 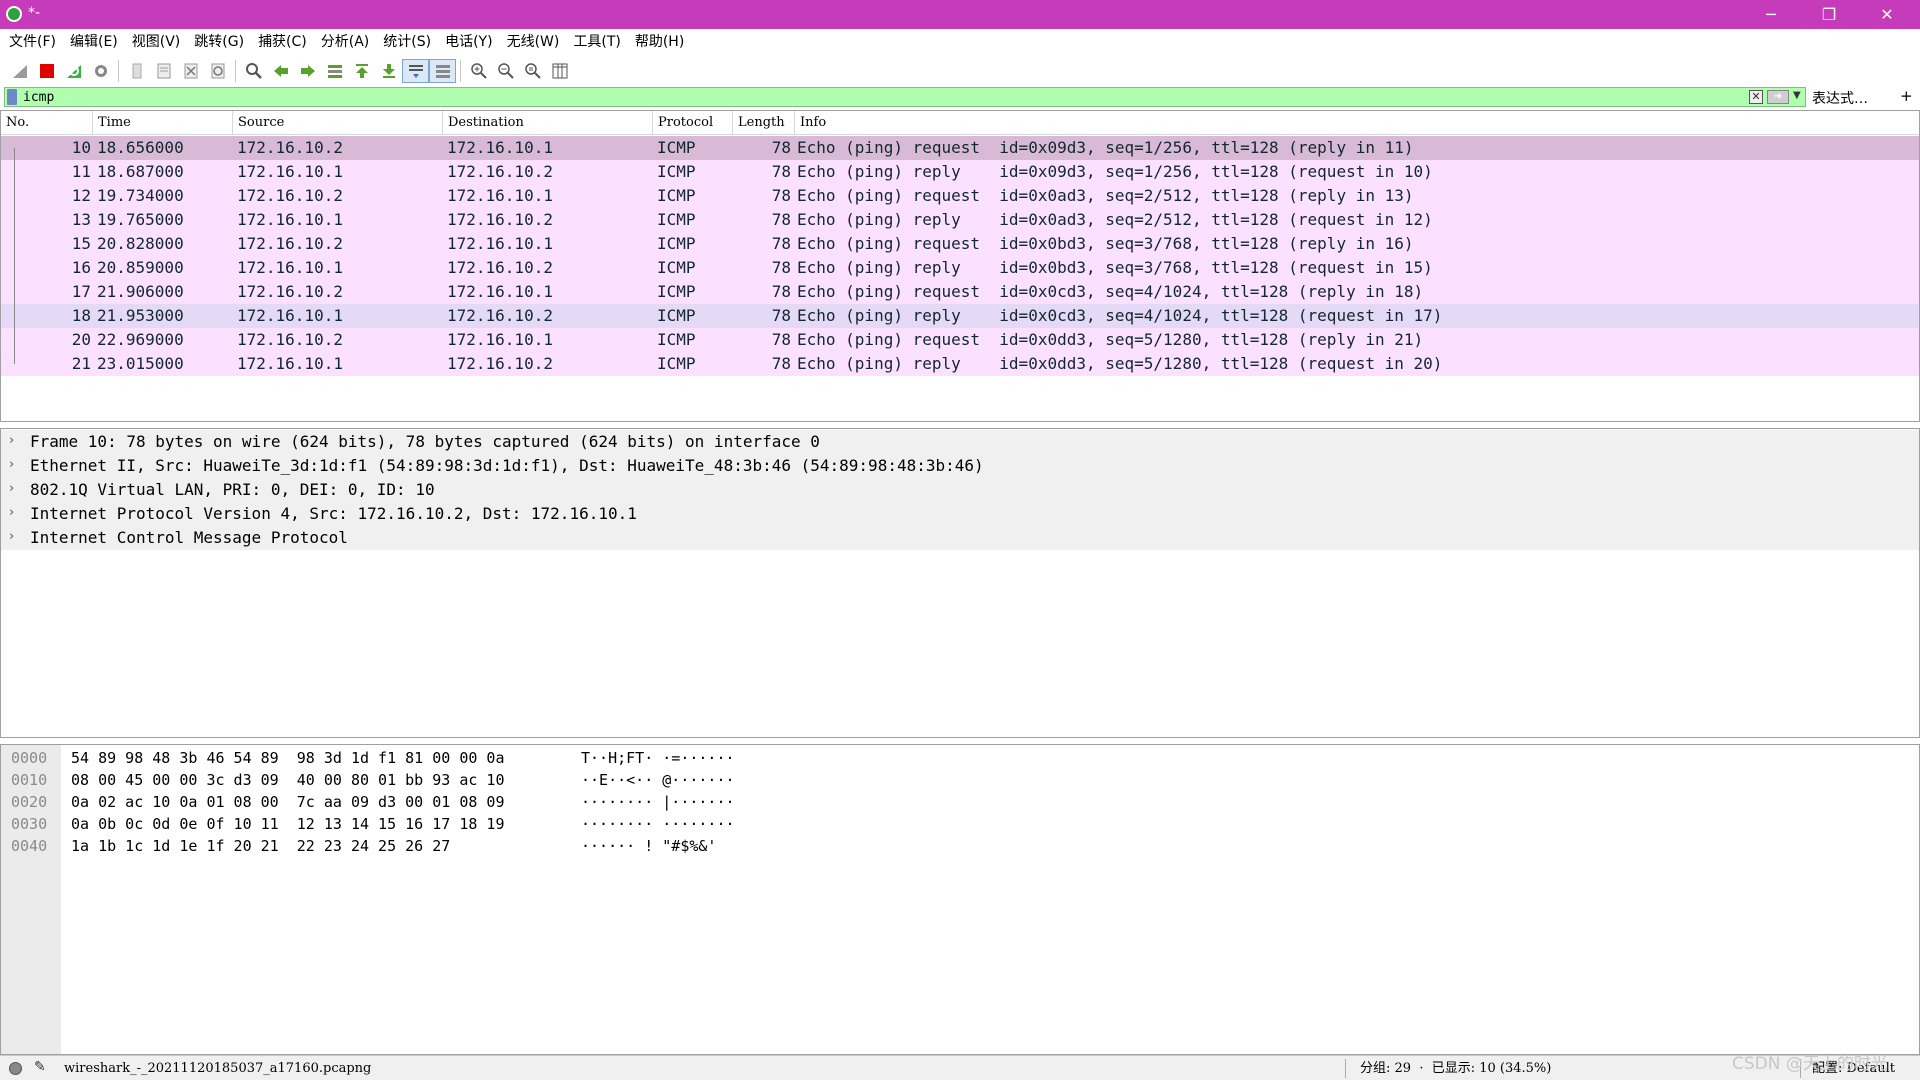 What do you see at coordinates (156, 42) in the screenshot?
I see `menu-view: 视图(V)` at bounding box center [156, 42].